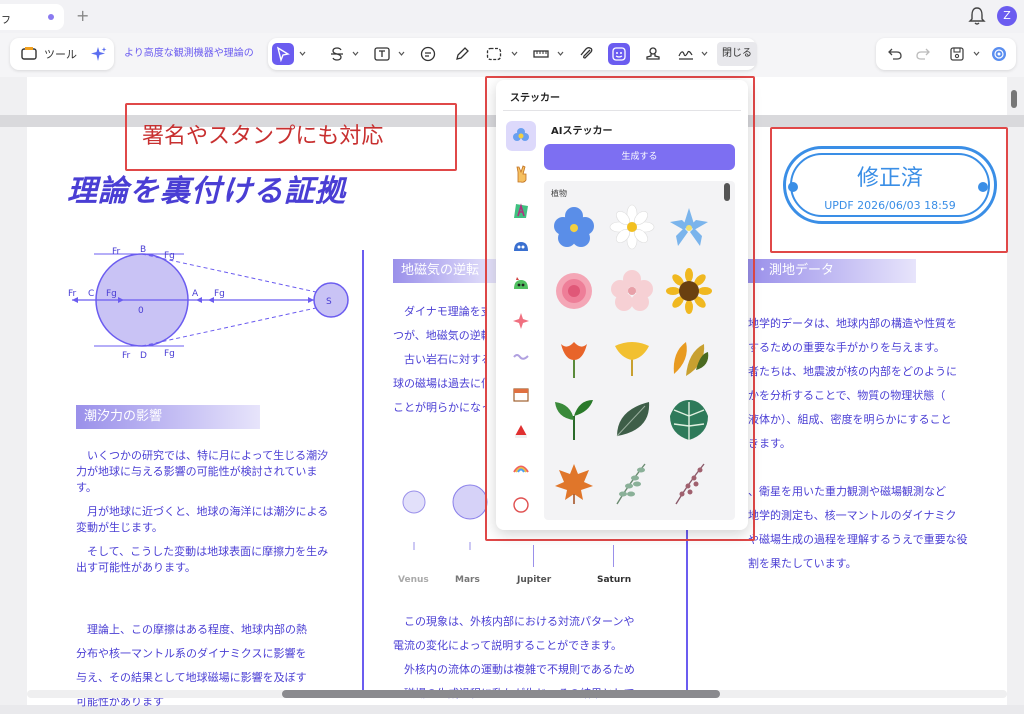  I want to click on pencil-icon, so click(462, 54).